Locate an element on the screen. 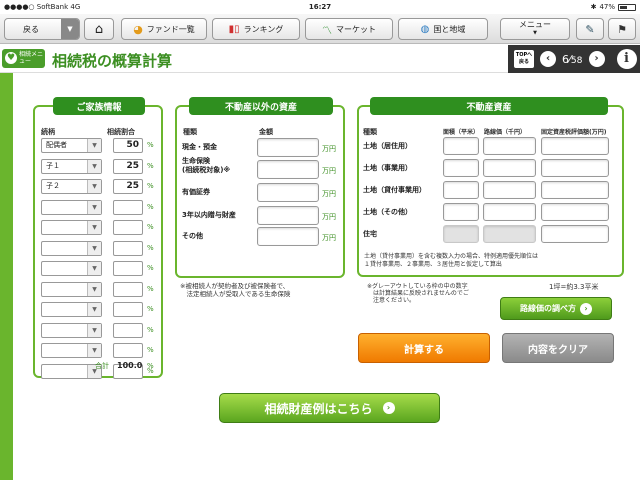  info-icon: i is located at coordinates (626, 59).